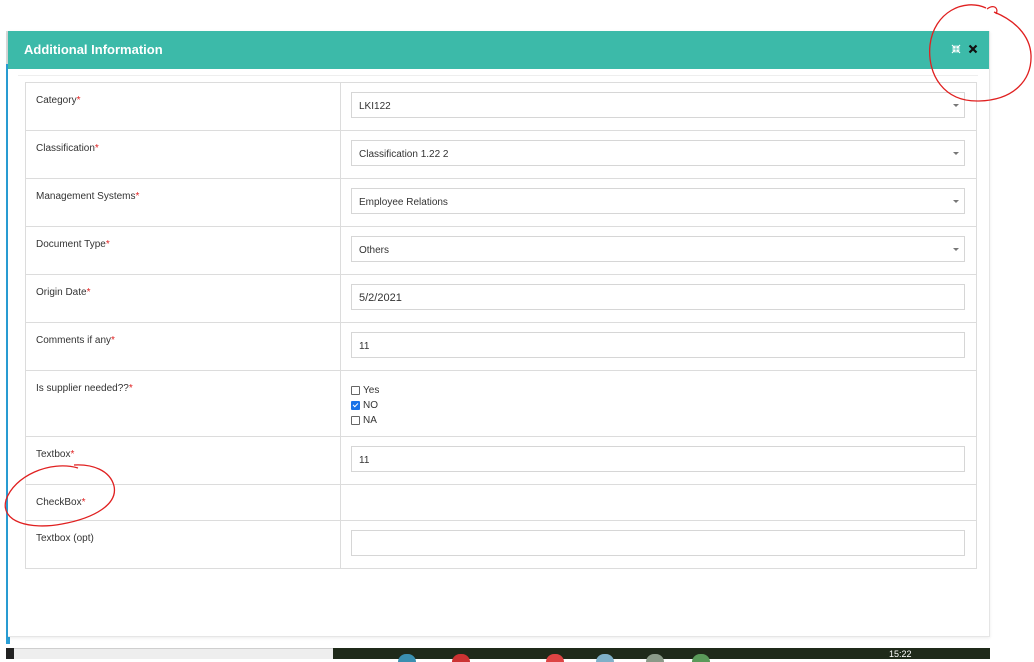 This screenshot has height=662, width=1034. I want to click on checkbox-na: NA, so click(659, 420).